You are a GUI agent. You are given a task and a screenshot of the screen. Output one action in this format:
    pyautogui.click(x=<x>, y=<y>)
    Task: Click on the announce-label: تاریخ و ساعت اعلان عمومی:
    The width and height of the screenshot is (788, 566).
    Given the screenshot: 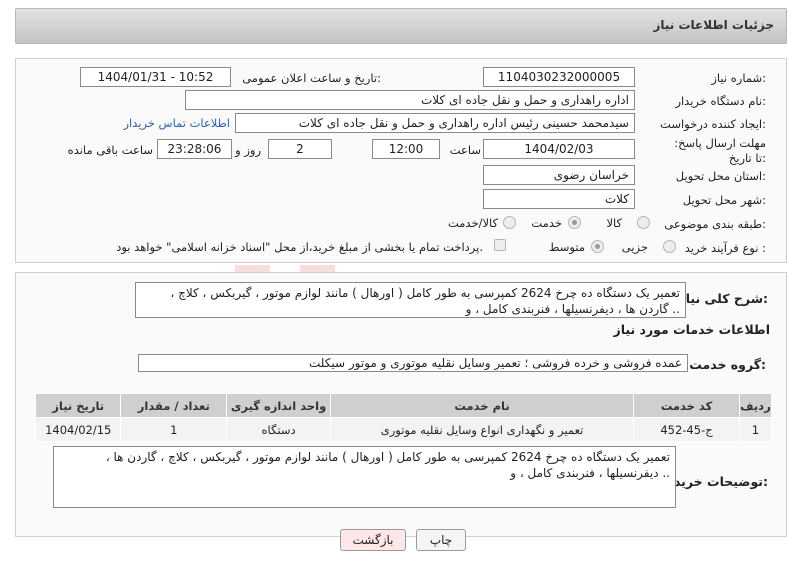 What is the action you would take?
    pyautogui.click(x=311, y=78)
    